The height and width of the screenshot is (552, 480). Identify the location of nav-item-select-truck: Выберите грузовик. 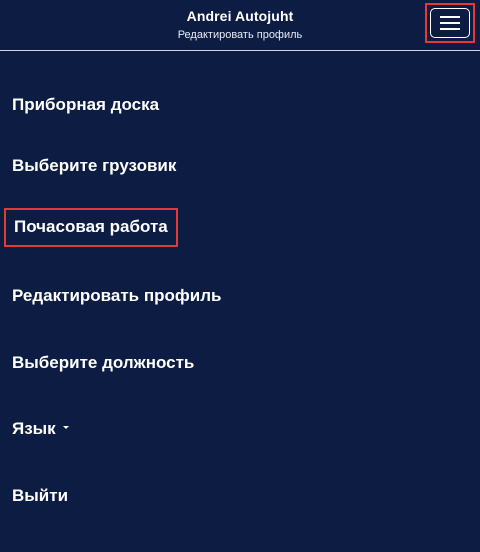
(94, 166).